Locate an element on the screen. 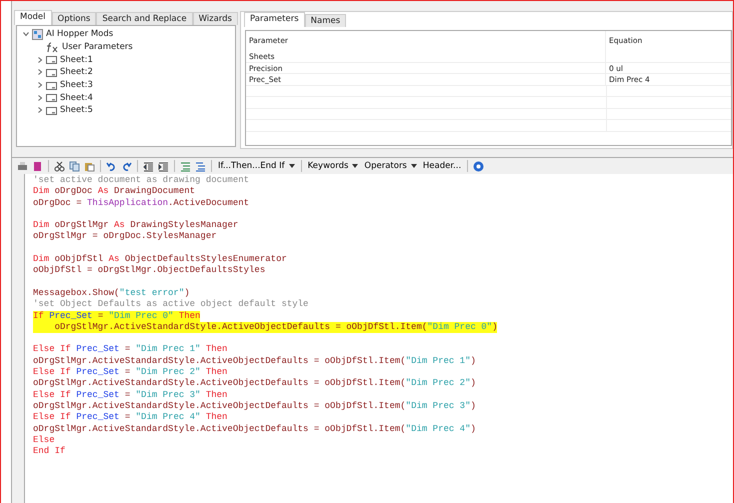 Image resolution: width=734 pixels, height=503 pixels. code-line: oDrgStlMgr.ActiveStandardStyle.ActiveObjectDefaults = oObjDfStl.Item("Dim Prec 4") is located at coordinates (254, 429).